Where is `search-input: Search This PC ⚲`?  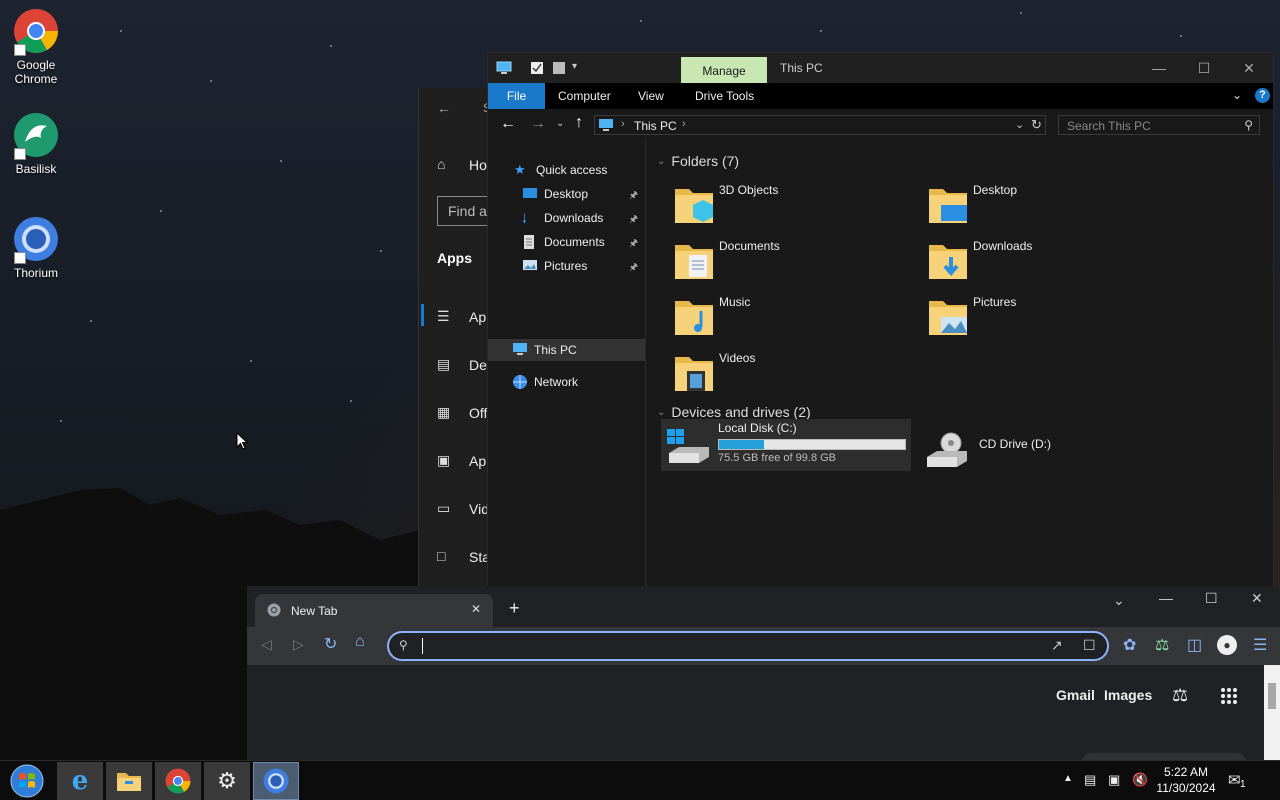
search-input: Search This PC ⚲ is located at coordinates (1159, 125).